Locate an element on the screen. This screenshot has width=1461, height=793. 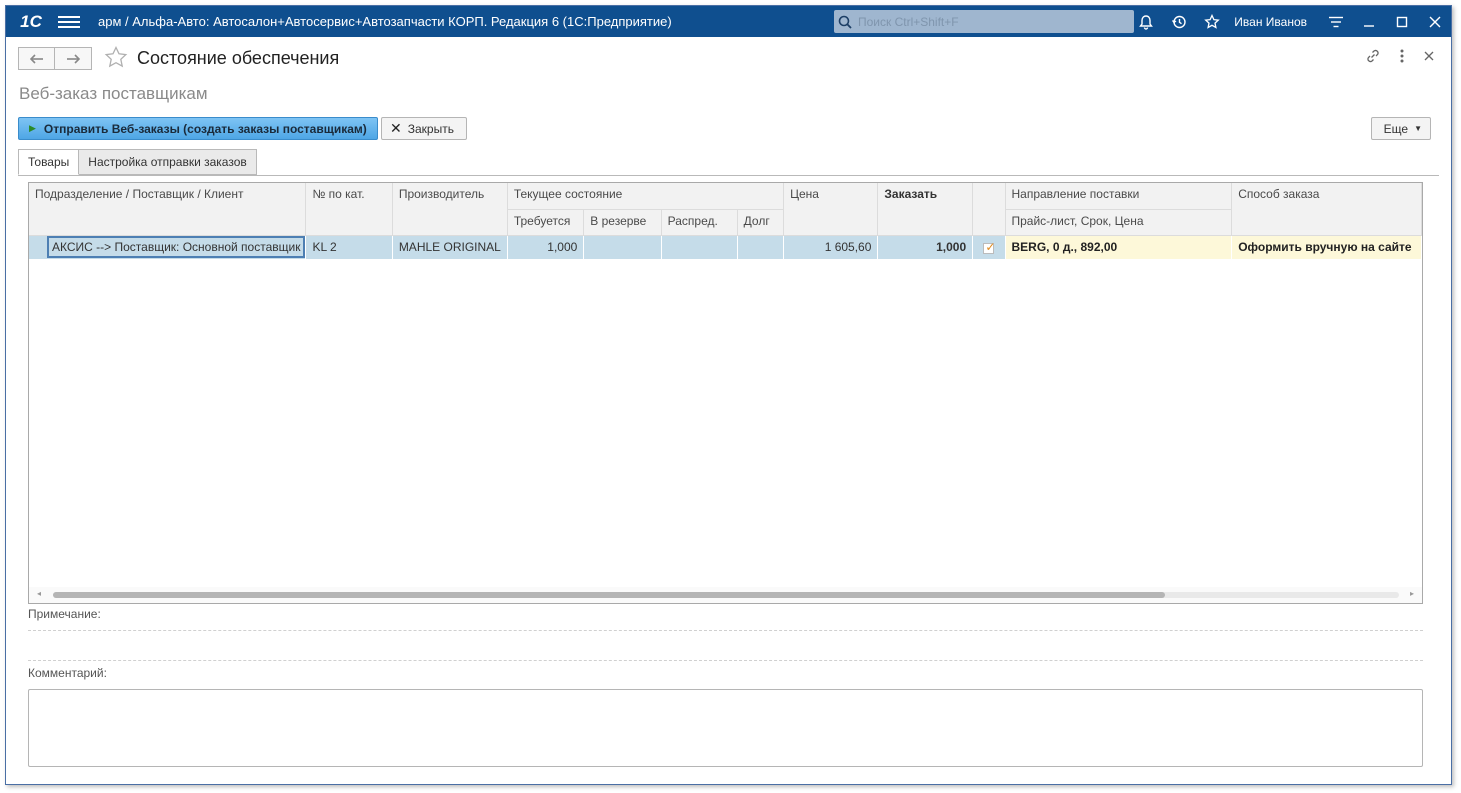
cell-manufacturer: MAHLE ORIGINAL is located at coordinates (450, 247).